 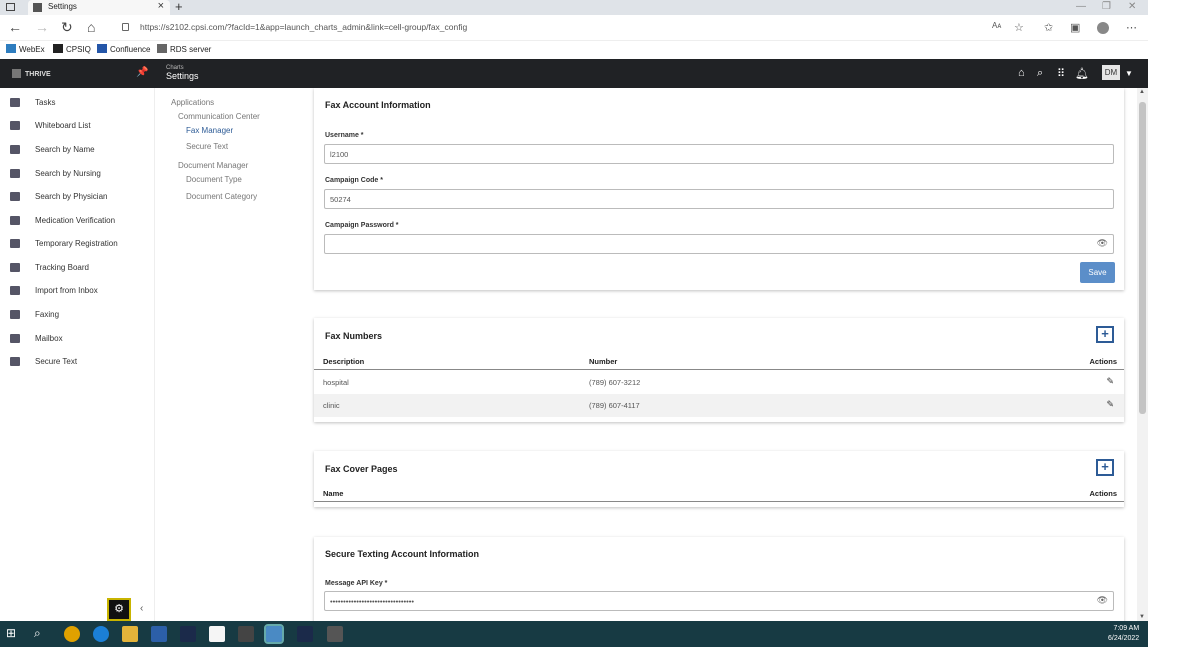 I want to click on profile-icon, so click(x=1103, y=28).